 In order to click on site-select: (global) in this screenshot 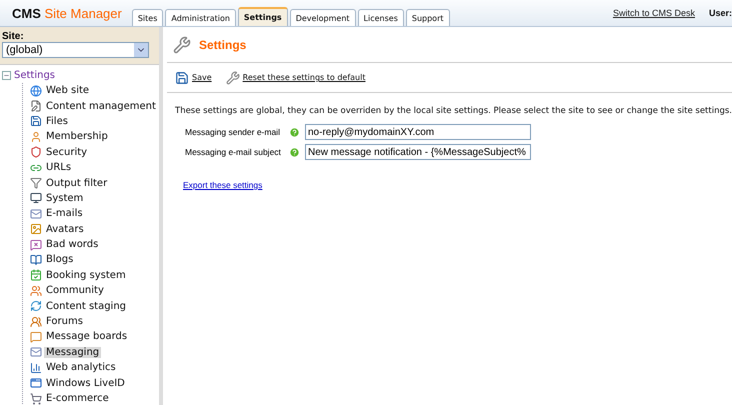, I will do `click(75, 50)`.